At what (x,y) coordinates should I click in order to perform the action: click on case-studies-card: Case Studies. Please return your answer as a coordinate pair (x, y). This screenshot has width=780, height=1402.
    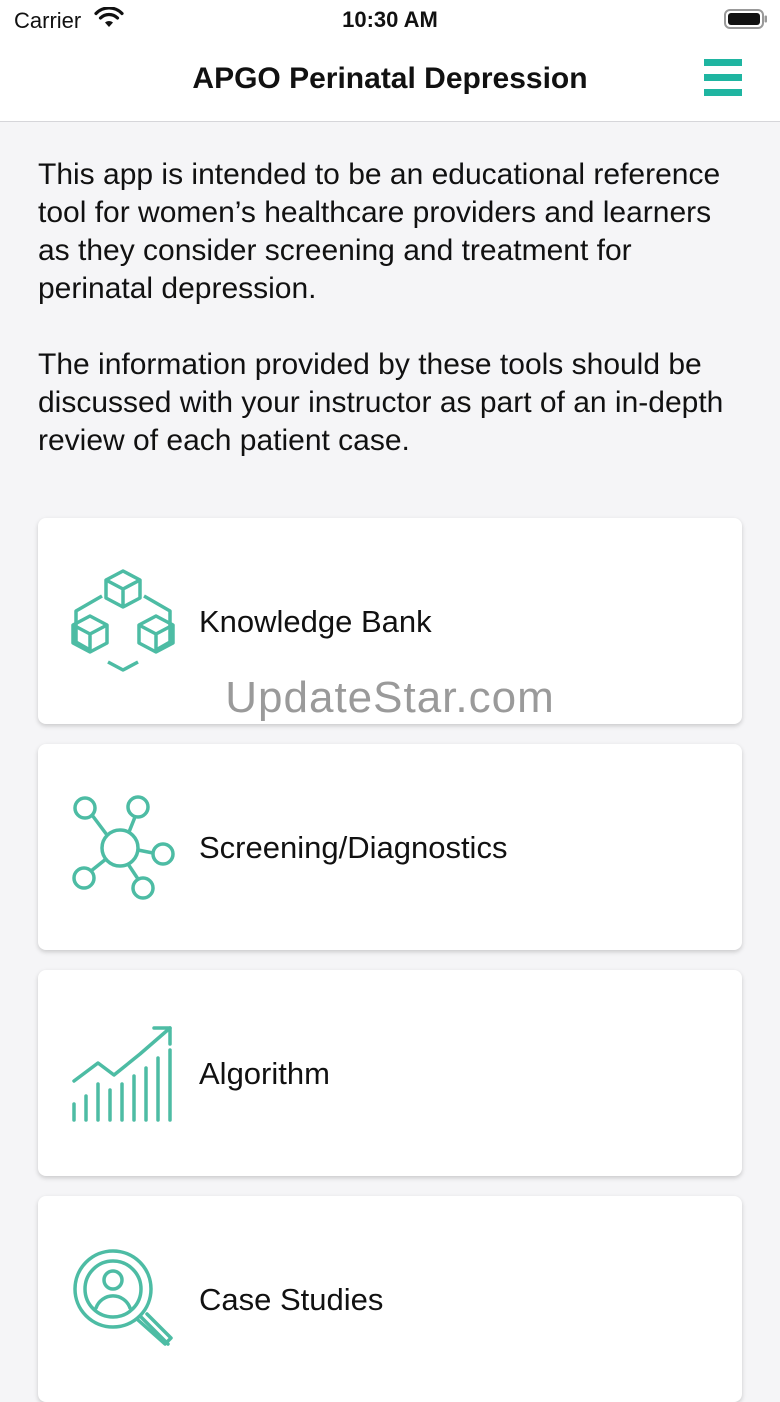
    Looking at the image, I should click on (390, 1299).